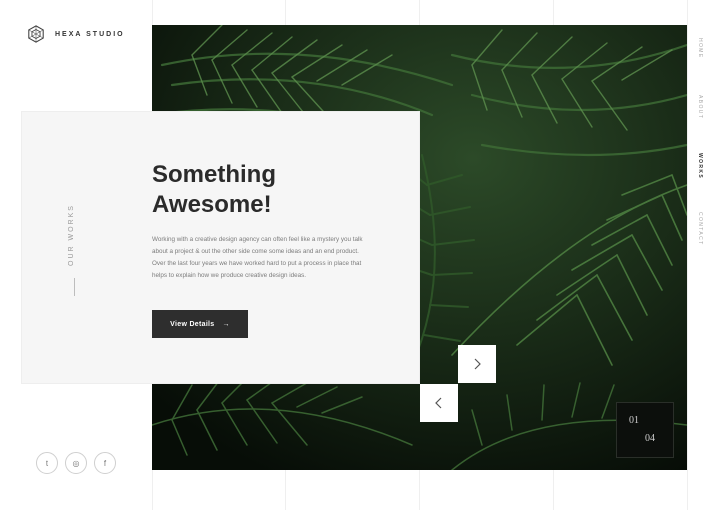 The image size is (709, 510). What do you see at coordinates (212, 204) in the screenshot?
I see `title-line-2: Awesome!` at bounding box center [212, 204].